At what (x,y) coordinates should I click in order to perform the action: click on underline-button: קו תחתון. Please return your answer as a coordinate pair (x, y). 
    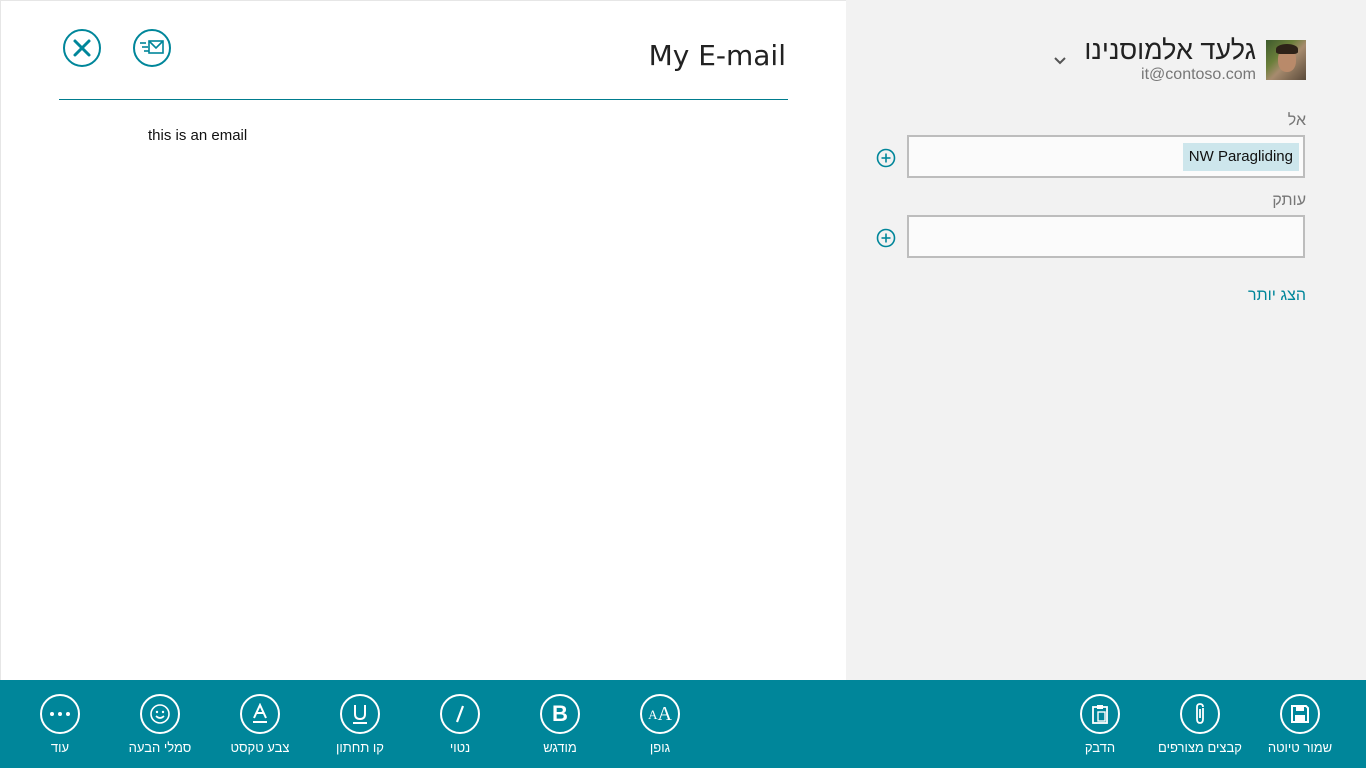
    Looking at the image, I should click on (360, 724).